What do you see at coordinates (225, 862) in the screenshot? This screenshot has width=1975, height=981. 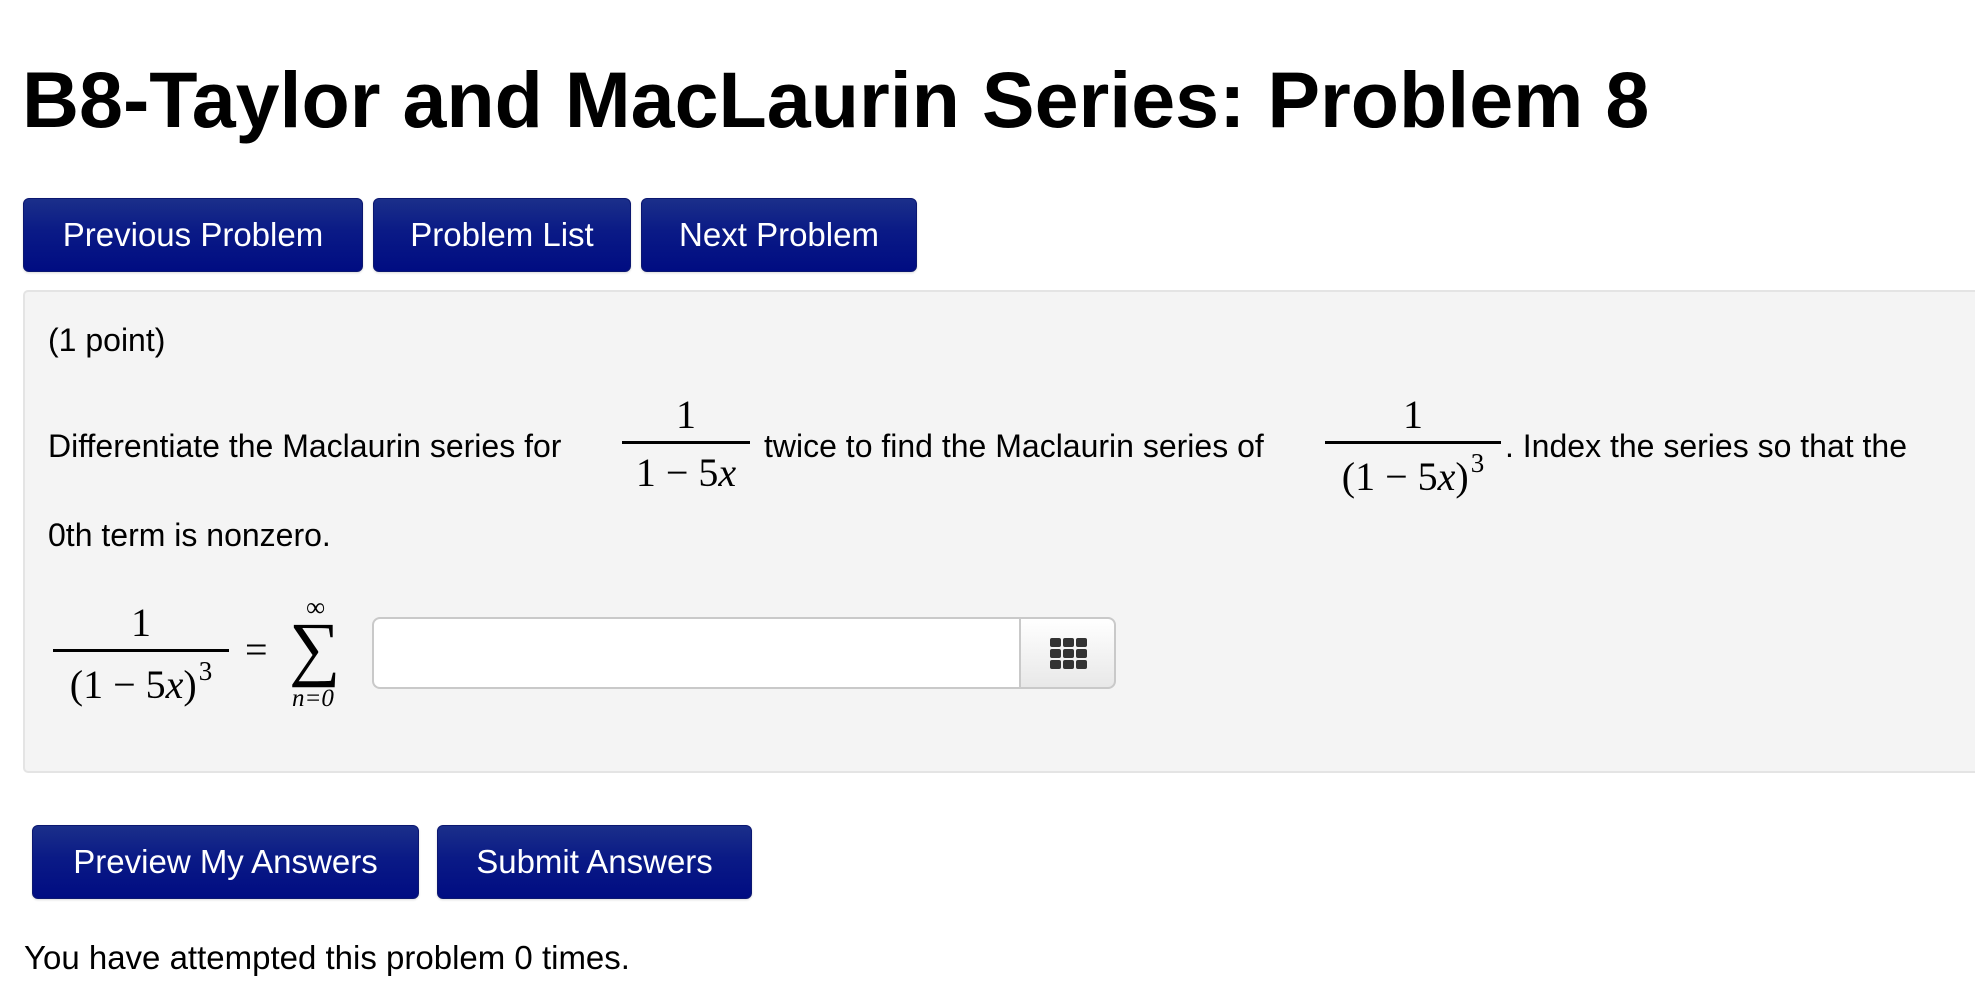 I see `preview-answers-button: Preview My Answers` at bounding box center [225, 862].